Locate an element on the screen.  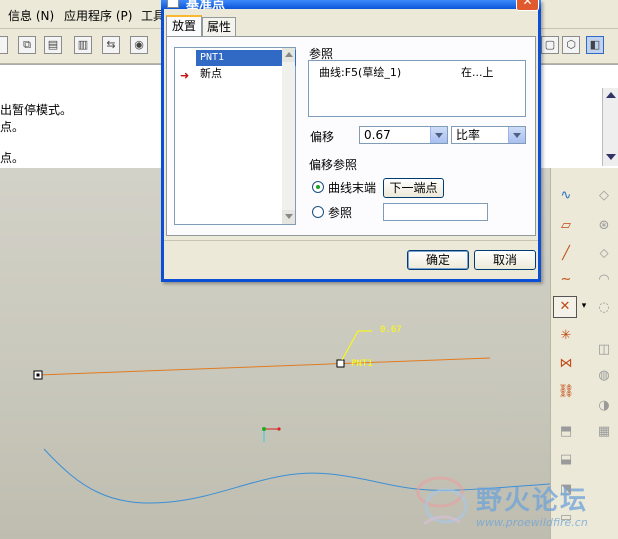
wireframe-icon: ◧ is located at coordinates (595, 45).